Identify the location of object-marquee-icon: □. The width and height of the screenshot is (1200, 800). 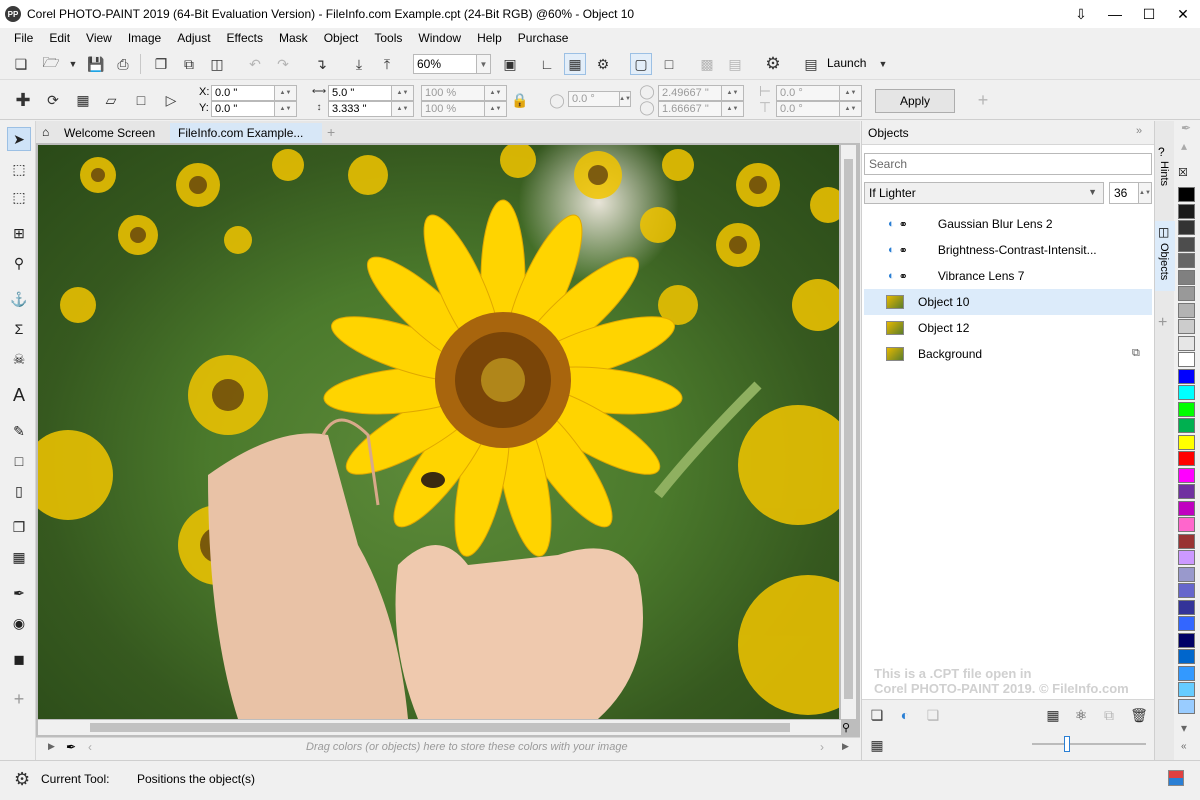
(669, 64).